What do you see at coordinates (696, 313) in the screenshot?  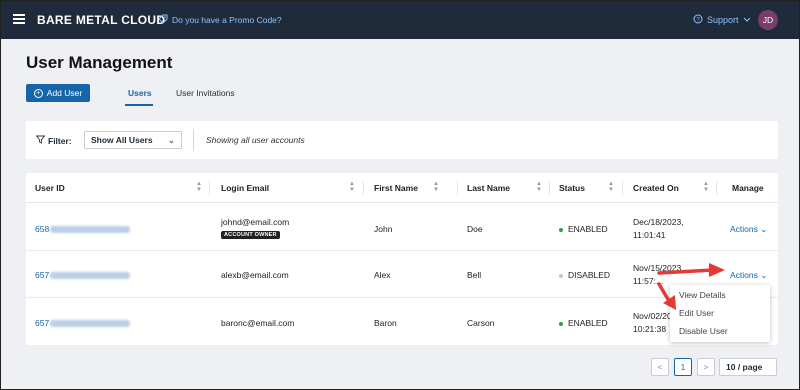 I see `menu-item-edit-user: Edit User` at bounding box center [696, 313].